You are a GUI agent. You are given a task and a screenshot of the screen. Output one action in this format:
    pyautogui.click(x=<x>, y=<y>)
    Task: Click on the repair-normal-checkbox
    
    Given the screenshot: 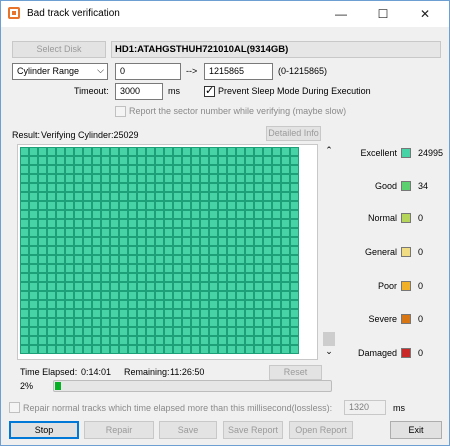 What is the action you would take?
    pyautogui.click(x=14, y=407)
    